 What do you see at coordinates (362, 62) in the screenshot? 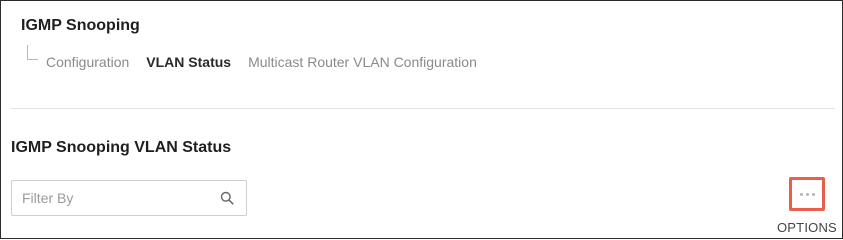
I see `tab-multicast-router-vlan-configuration: Multicast Router VLAN Configuration` at bounding box center [362, 62].